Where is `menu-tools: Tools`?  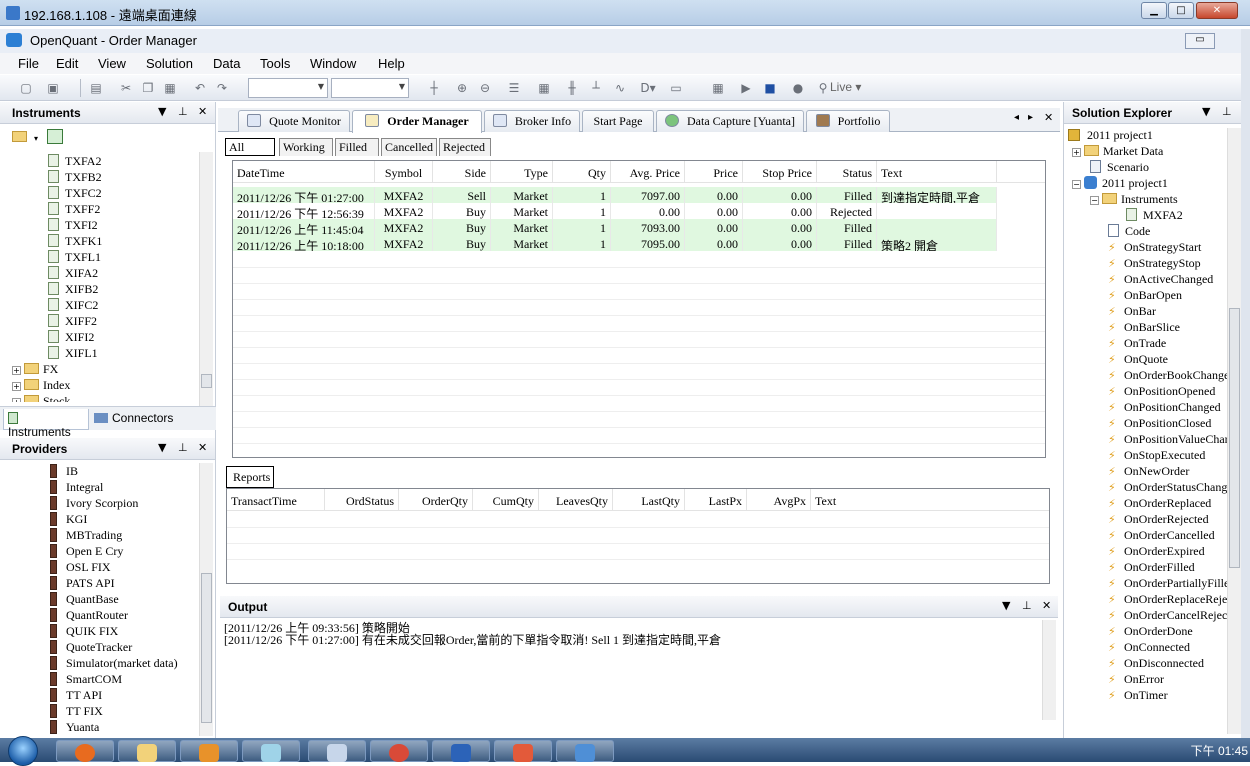
menu-tools: Tools is located at coordinates (275, 63).